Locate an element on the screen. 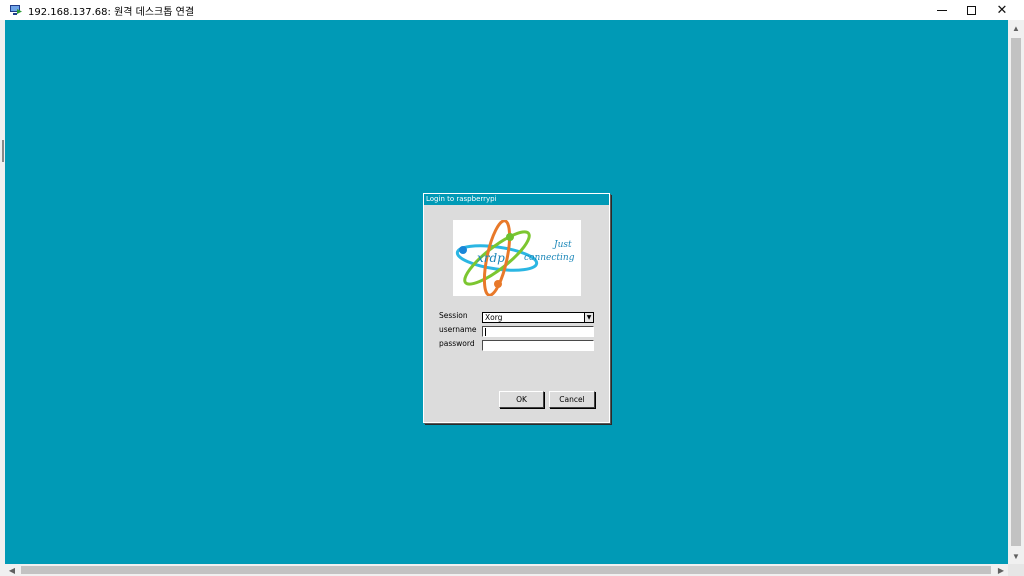  maximize-button is located at coordinates (971, 10).